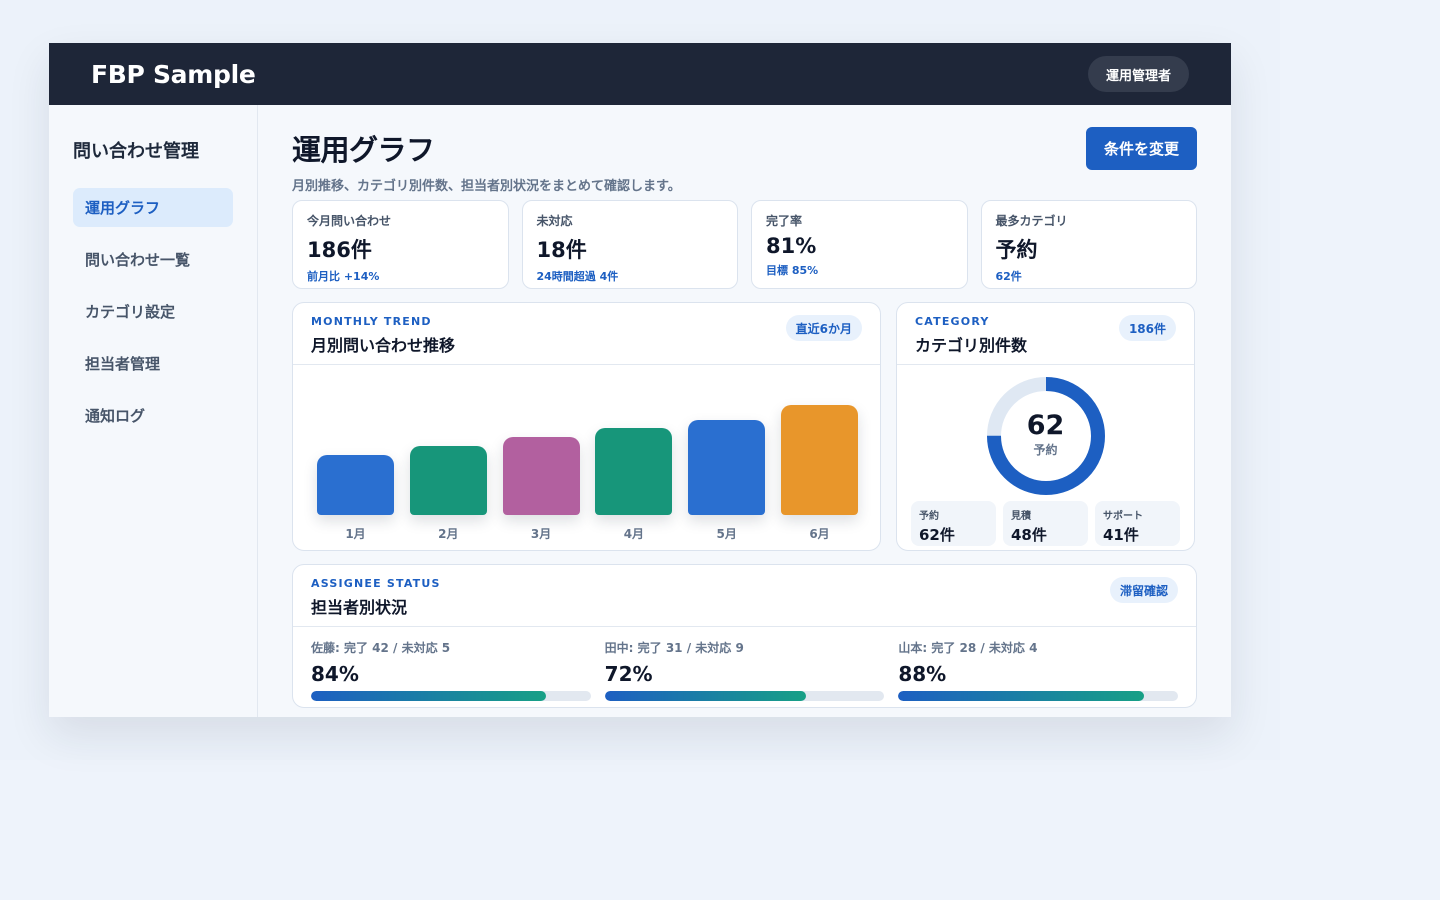 Image resolution: width=1440 pixels, height=900 pixels. I want to click on card-header: CATEGORY カテゴリ別件数 186件, so click(1045, 334).